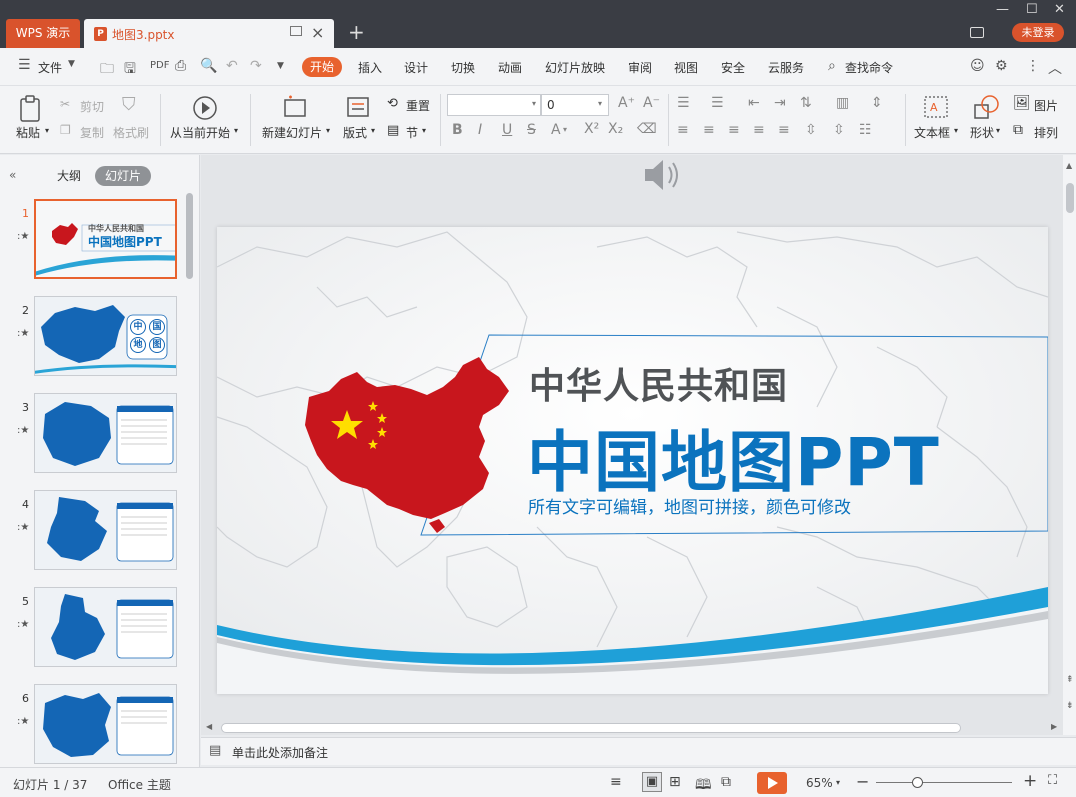  I want to click on layout-button: 版式, so click(355, 132).